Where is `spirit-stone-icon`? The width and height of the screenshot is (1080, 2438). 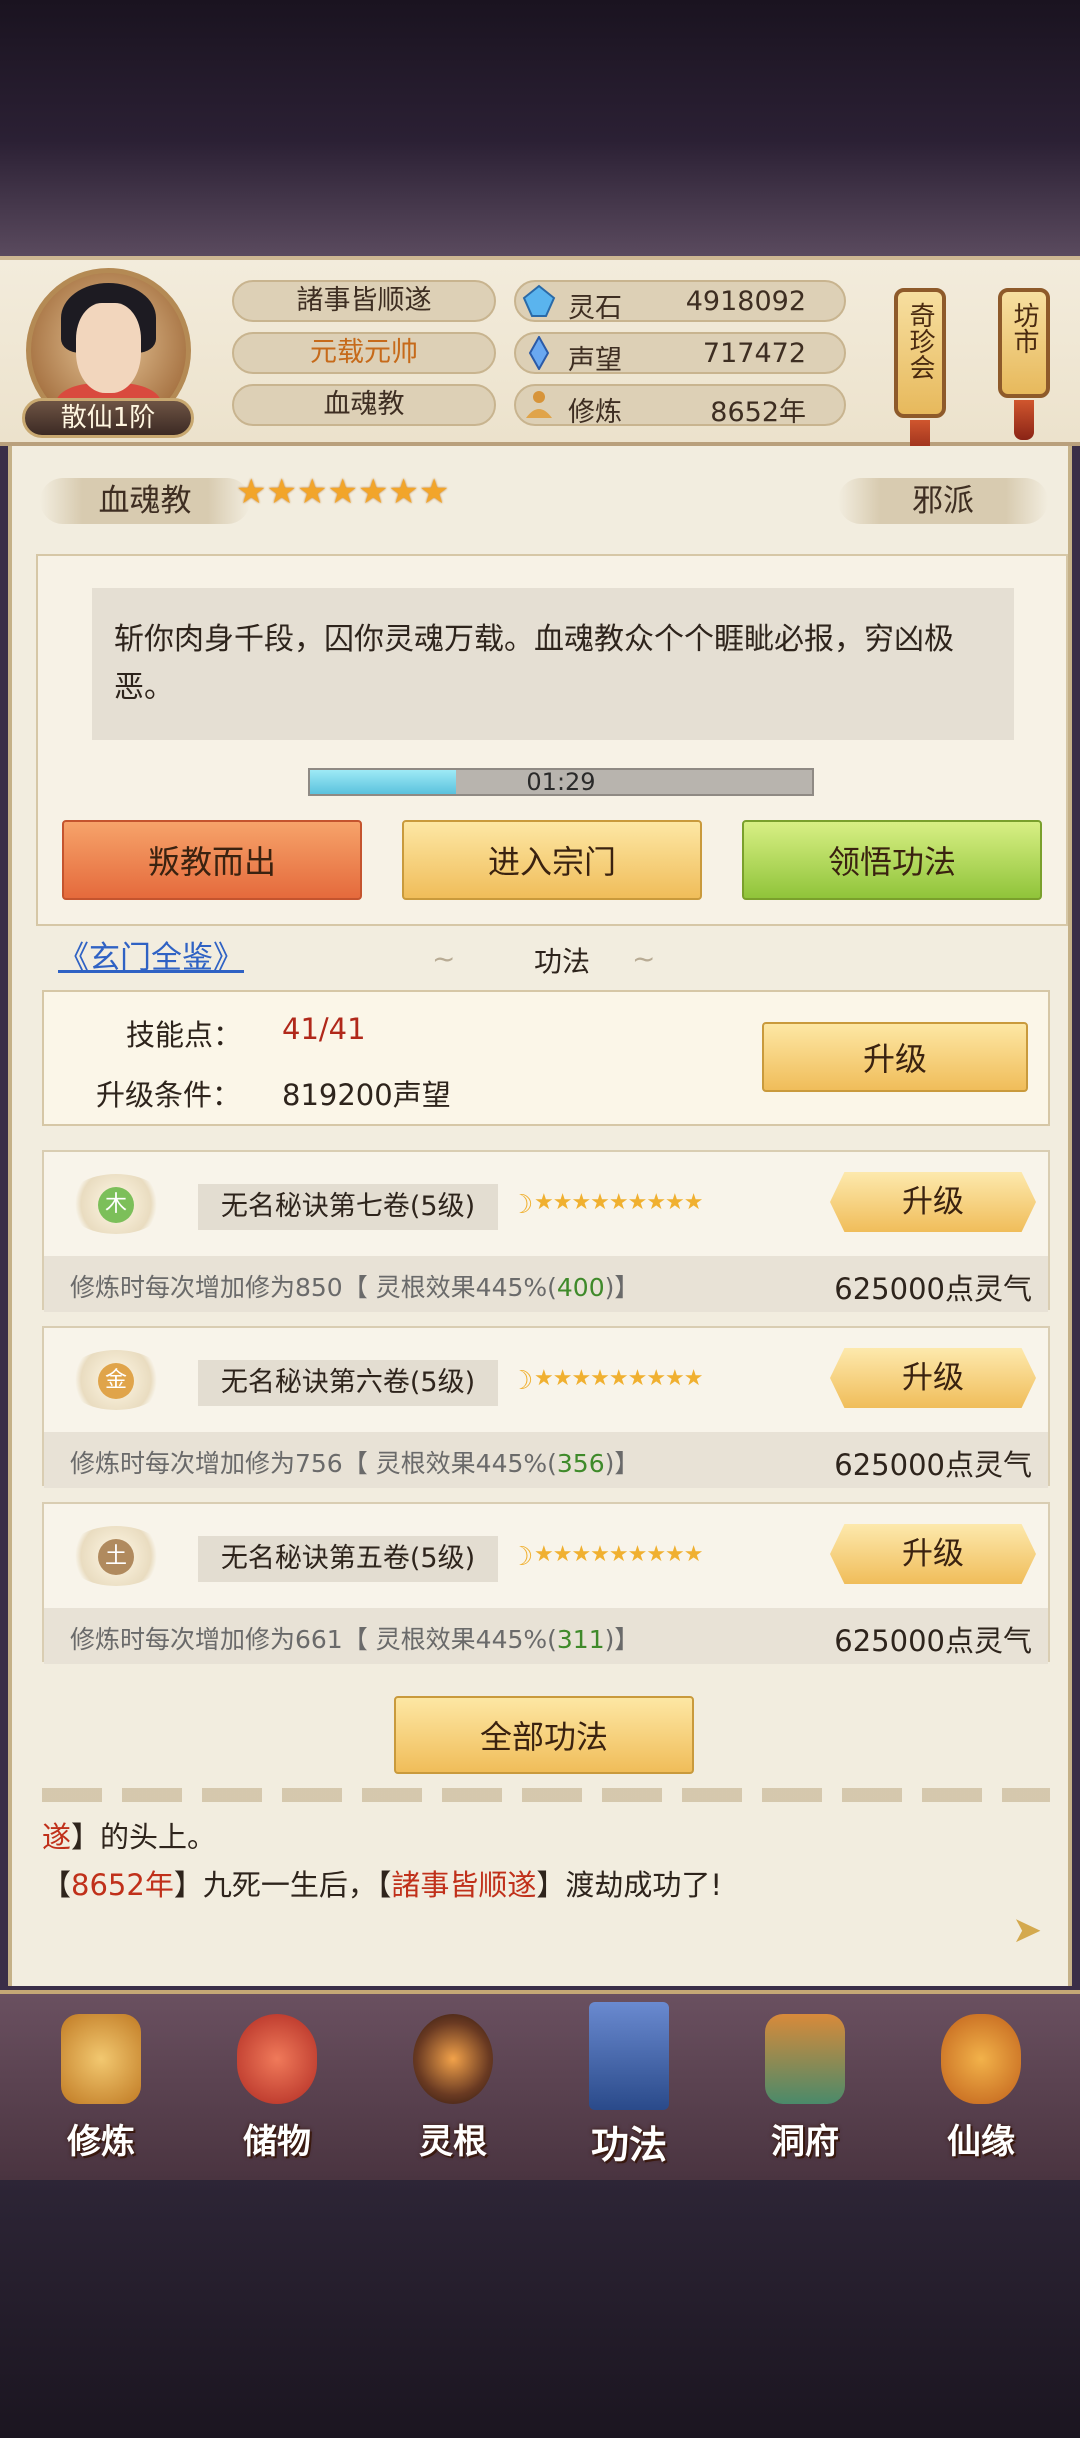
spirit-stone-icon is located at coordinates (539, 300).